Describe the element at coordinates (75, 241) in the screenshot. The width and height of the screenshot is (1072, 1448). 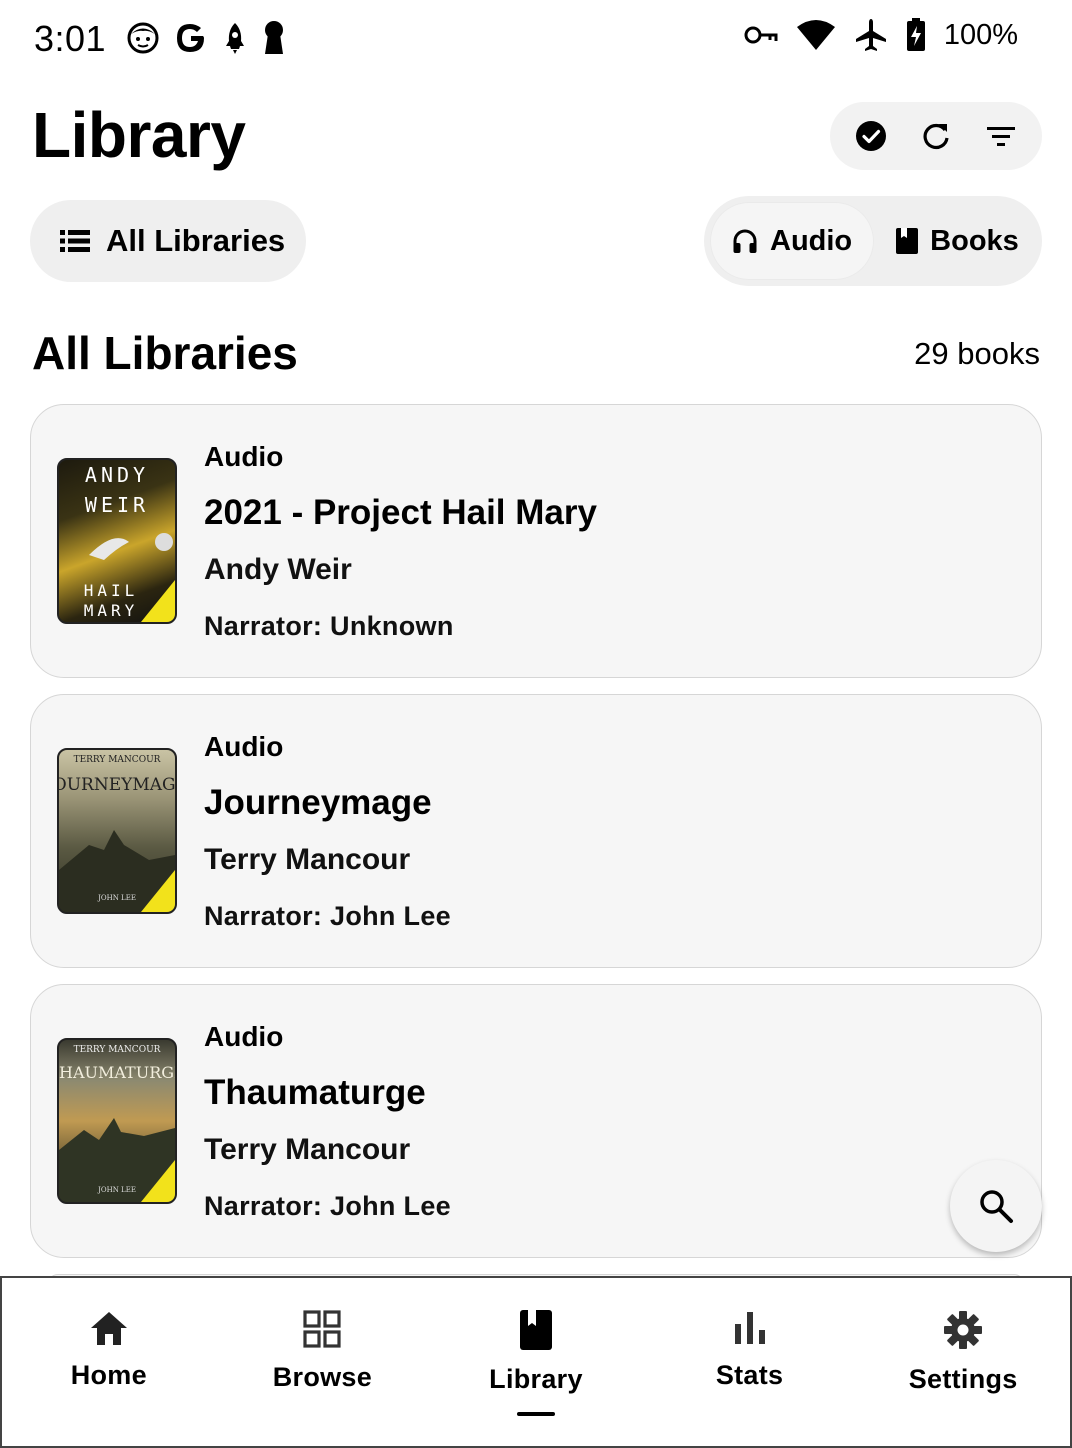
I see `list-icon` at that location.